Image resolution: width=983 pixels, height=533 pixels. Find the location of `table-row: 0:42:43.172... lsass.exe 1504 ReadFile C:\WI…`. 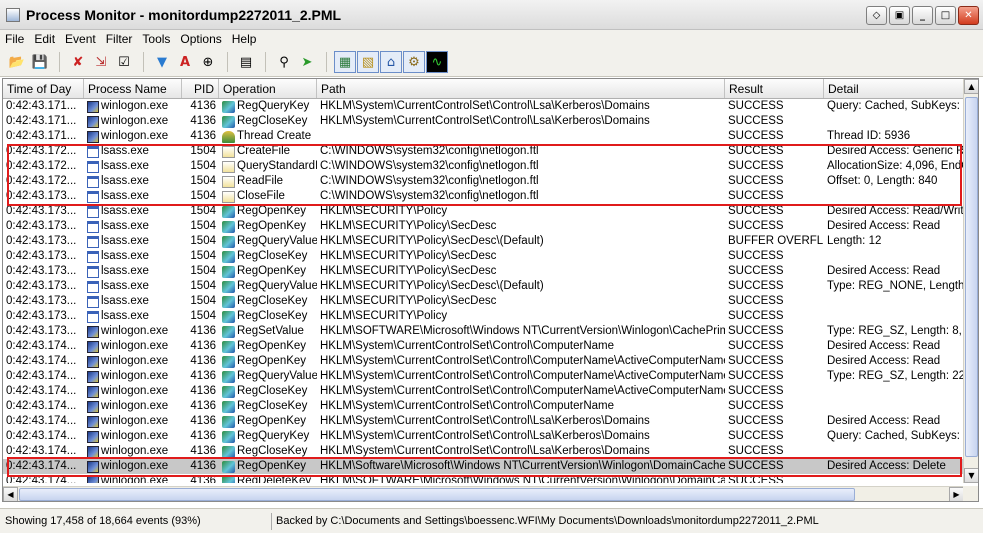

table-row: 0:42:43.172... lsass.exe 1504 ReadFile C:\WI… is located at coordinates (483, 181).